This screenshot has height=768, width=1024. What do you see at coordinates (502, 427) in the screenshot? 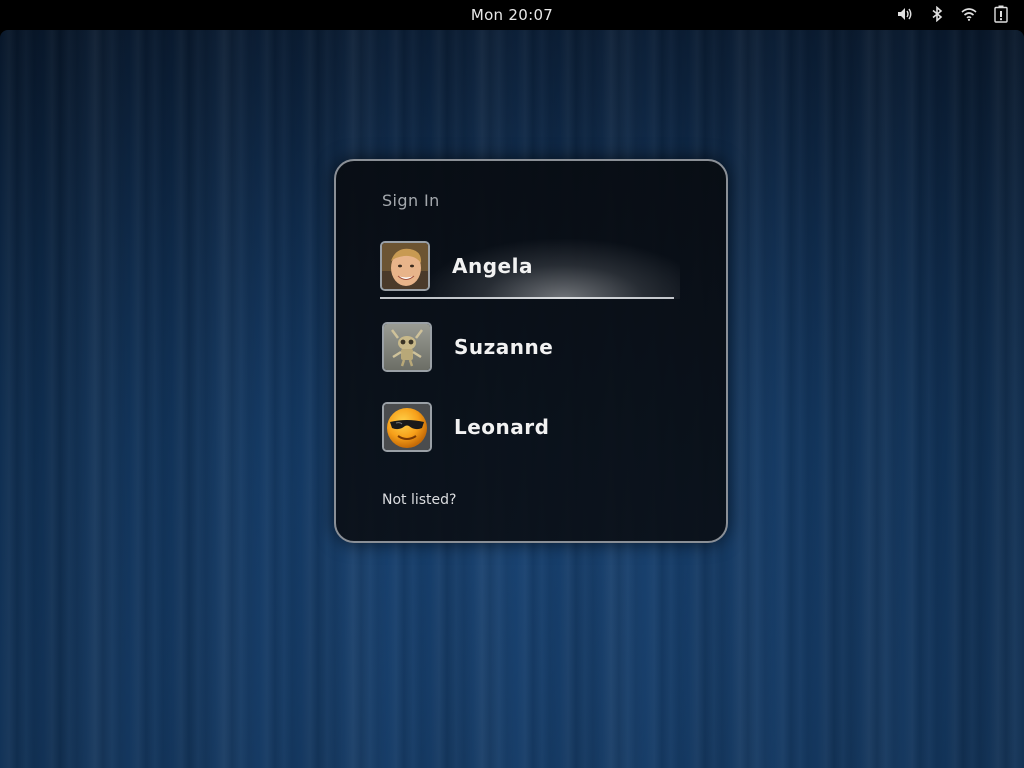
I see `user-name: Leonard` at bounding box center [502, 427].